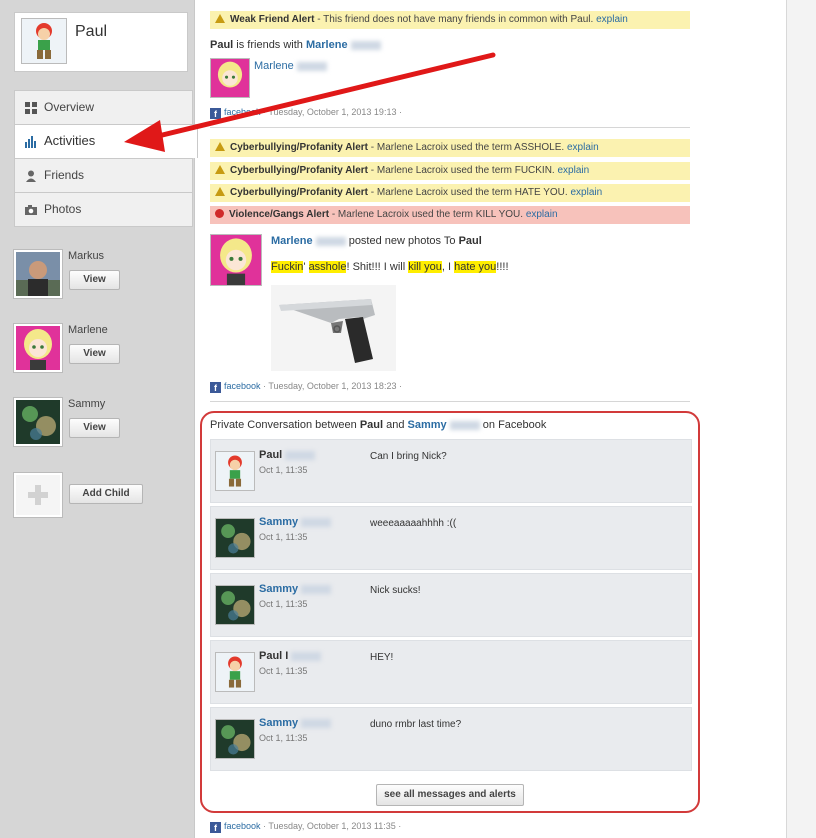  Describe the element at coordinates (70, 140) in the screenshot. I see `nav-item-label: Activities` at that location.